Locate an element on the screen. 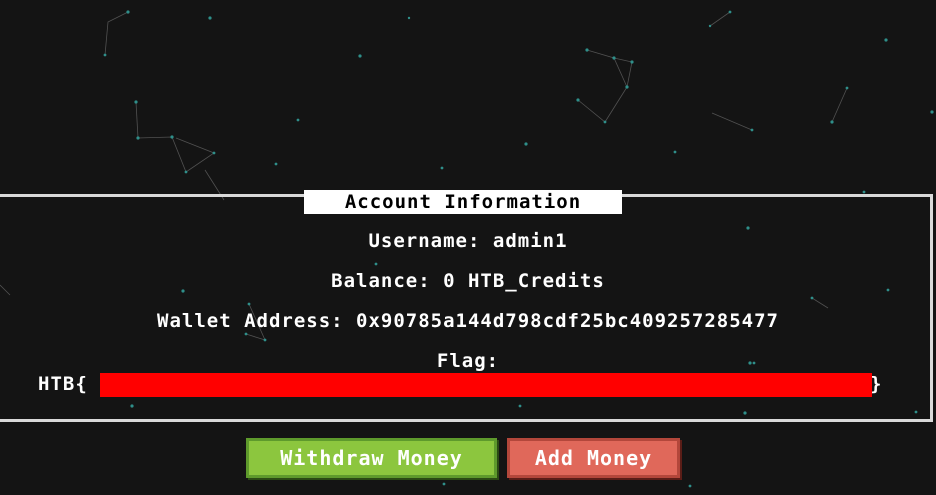 Image resolution: width=936 pixels, height=495 pixels. flag-prefix: HTB{ is located at coordinates (63, 384).